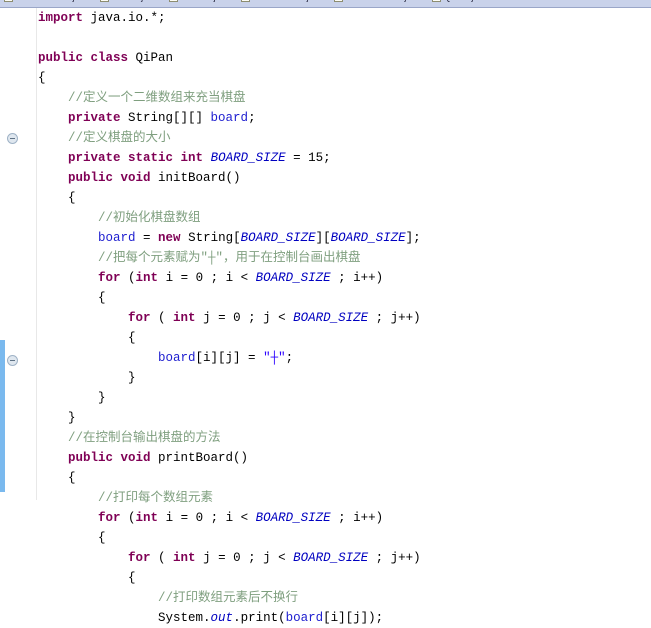 The width and height of the screenshot is (651, 628). Describe the element at coordinates (344, 438) in the screenshot. I see `code-line: //在控制台输出棋盘的方法` at that location.